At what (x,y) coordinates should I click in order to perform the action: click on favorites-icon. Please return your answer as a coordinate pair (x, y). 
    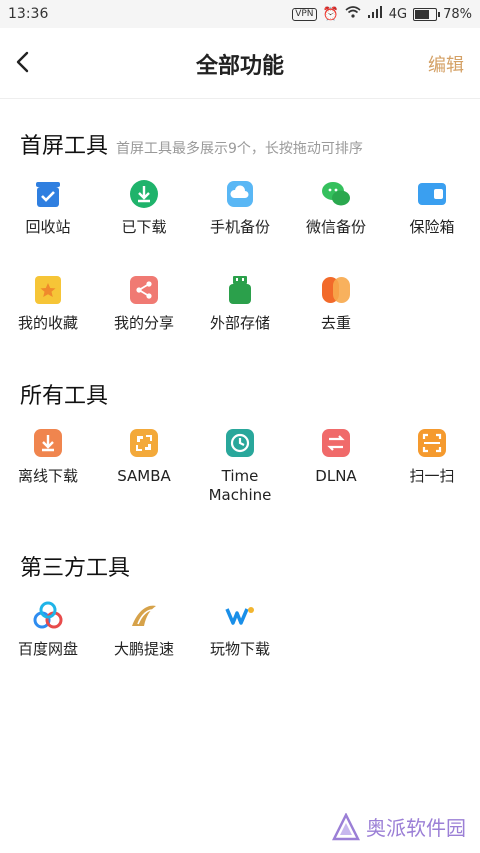
    Looking at the image, I should click on (48, 290).